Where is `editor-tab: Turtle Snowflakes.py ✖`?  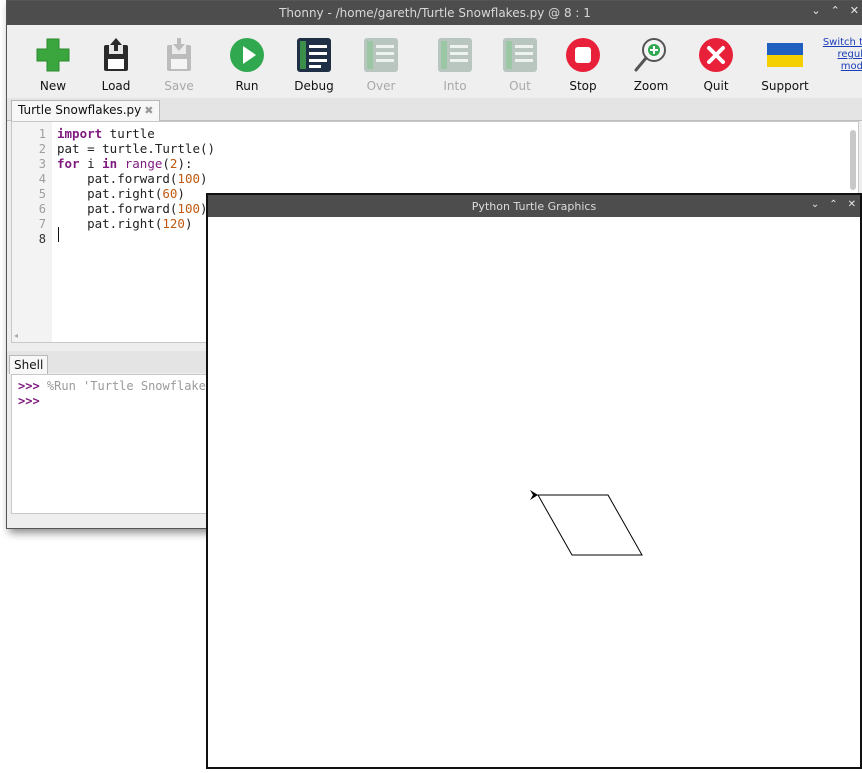 editor-tab: Turtle Snowflakes.py ✖ is located at coordinates (86, 110).